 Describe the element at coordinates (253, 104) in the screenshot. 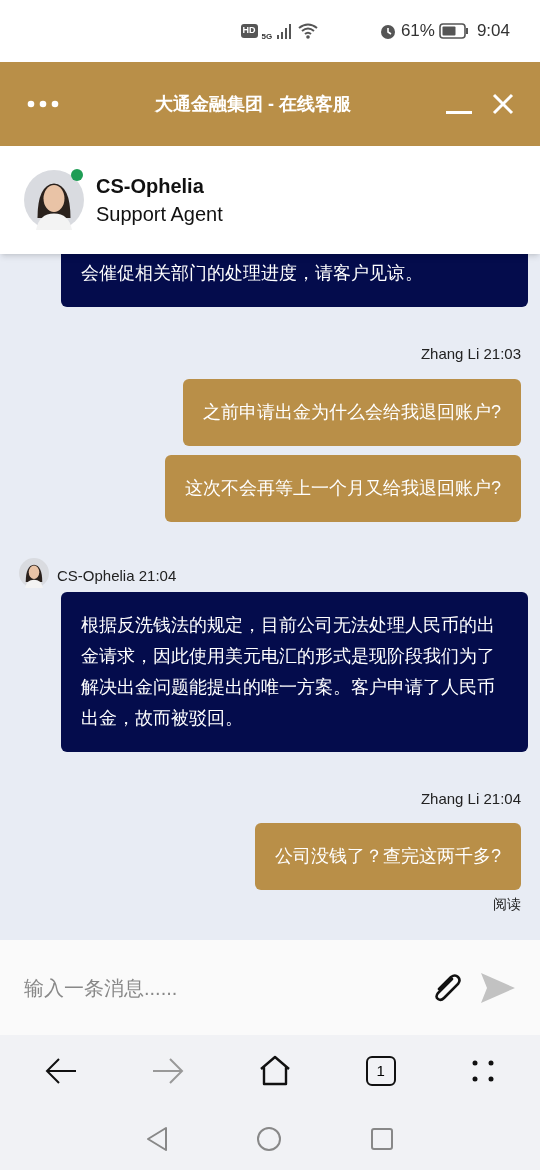

I see `window-title: 大通金融集团 - 在线客服` at that location.